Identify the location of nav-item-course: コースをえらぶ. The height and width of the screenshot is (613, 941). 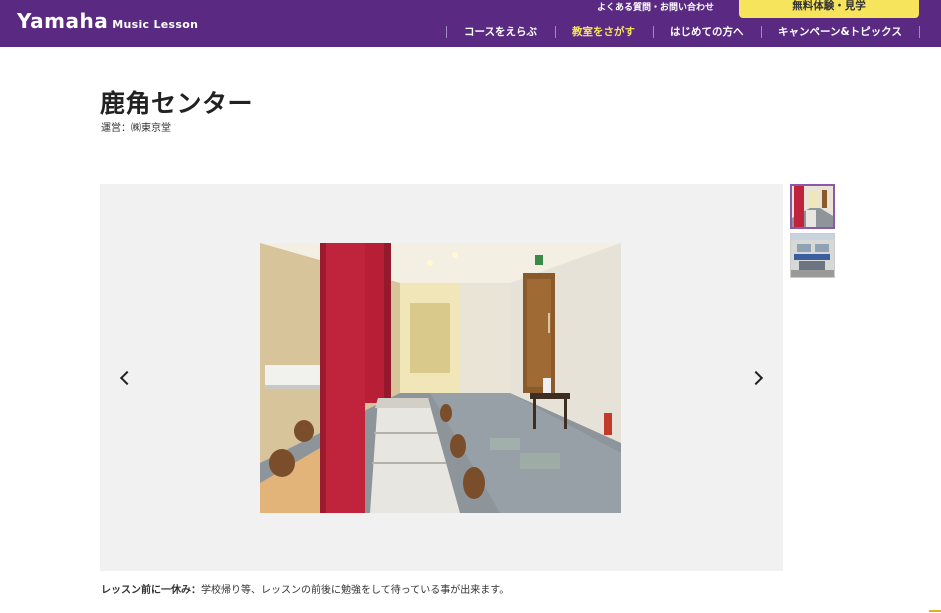
(500, 32).